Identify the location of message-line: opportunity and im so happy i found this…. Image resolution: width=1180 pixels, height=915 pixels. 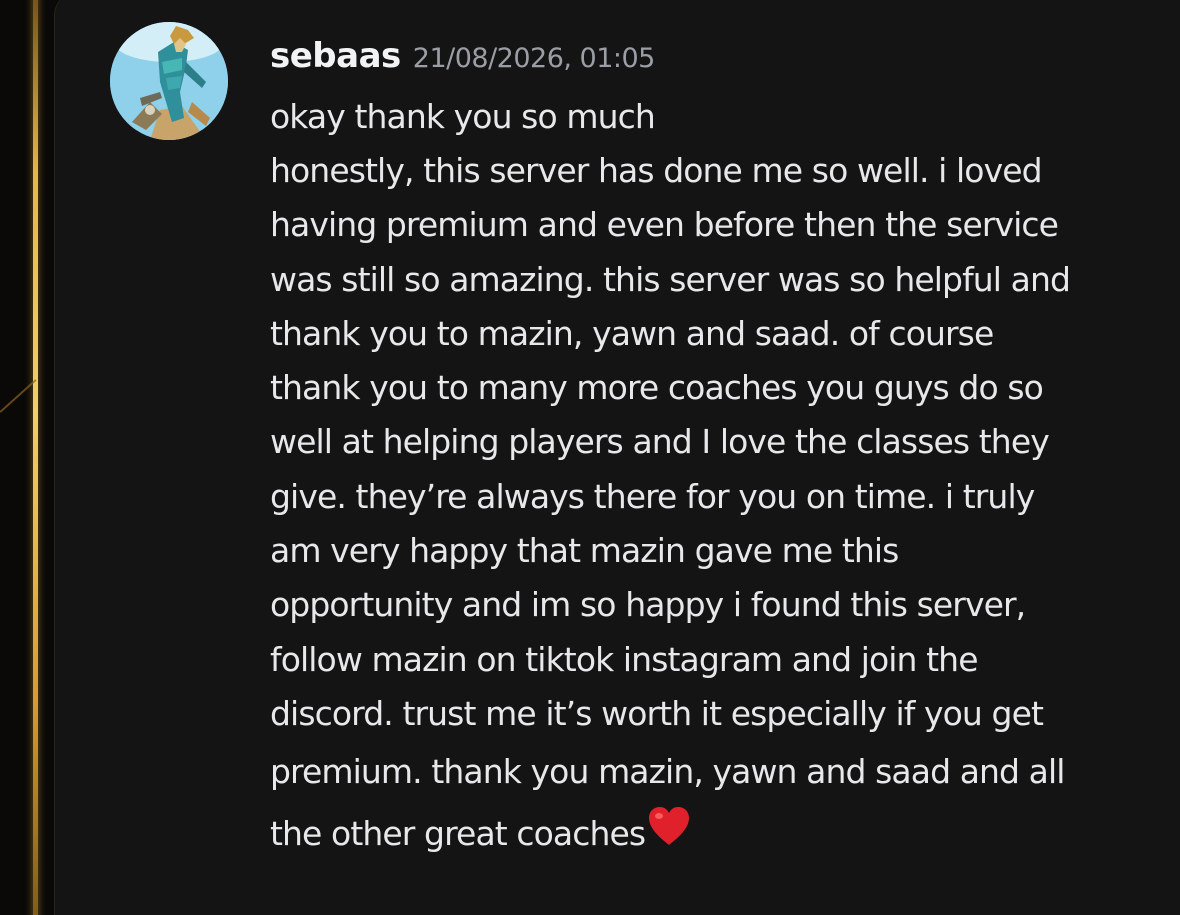
(648, 605).